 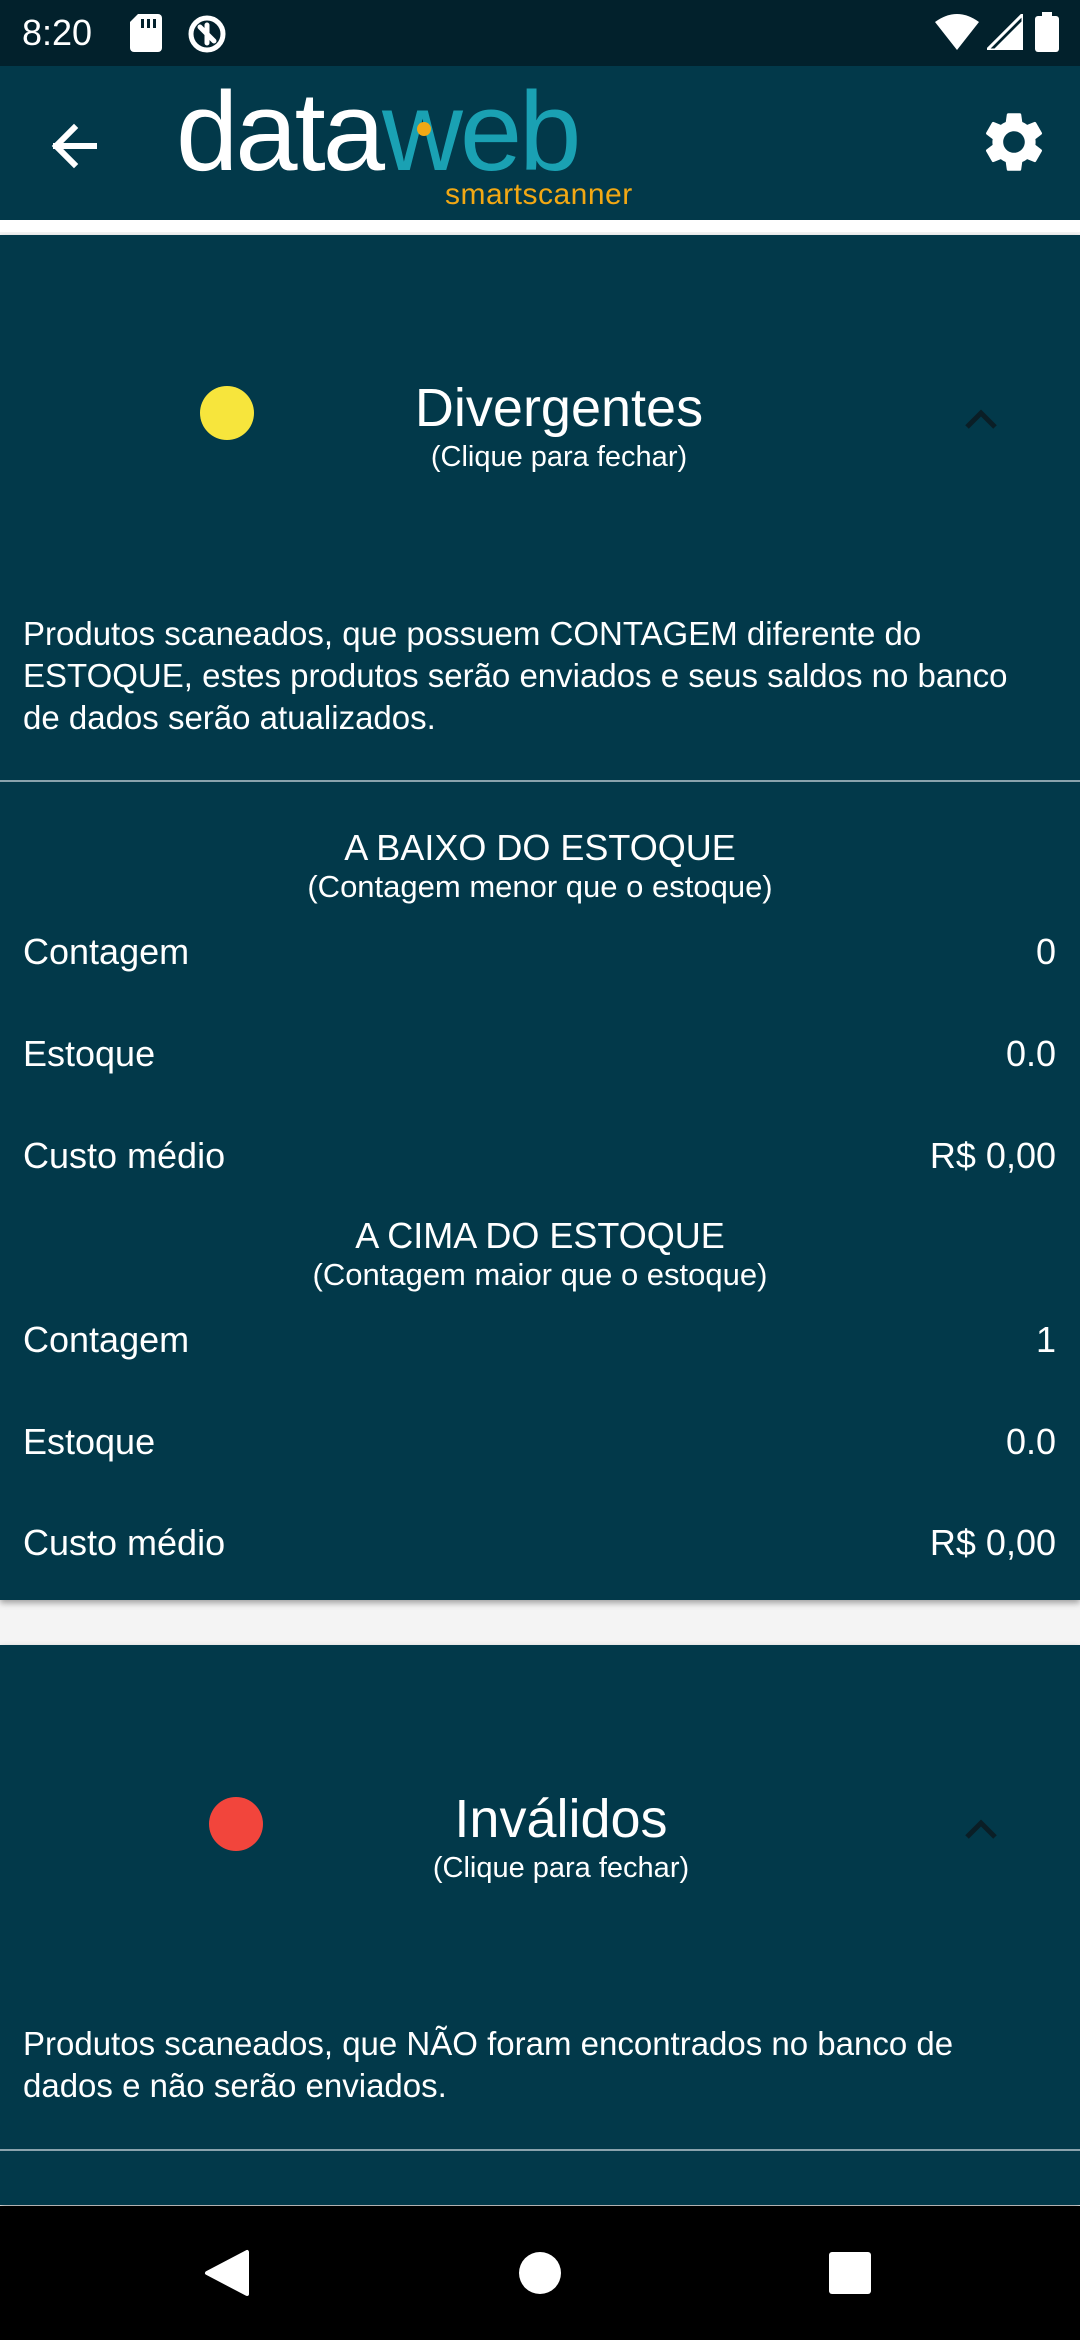 I want to click on nav-recents-button, so click(x=850, y=2273).